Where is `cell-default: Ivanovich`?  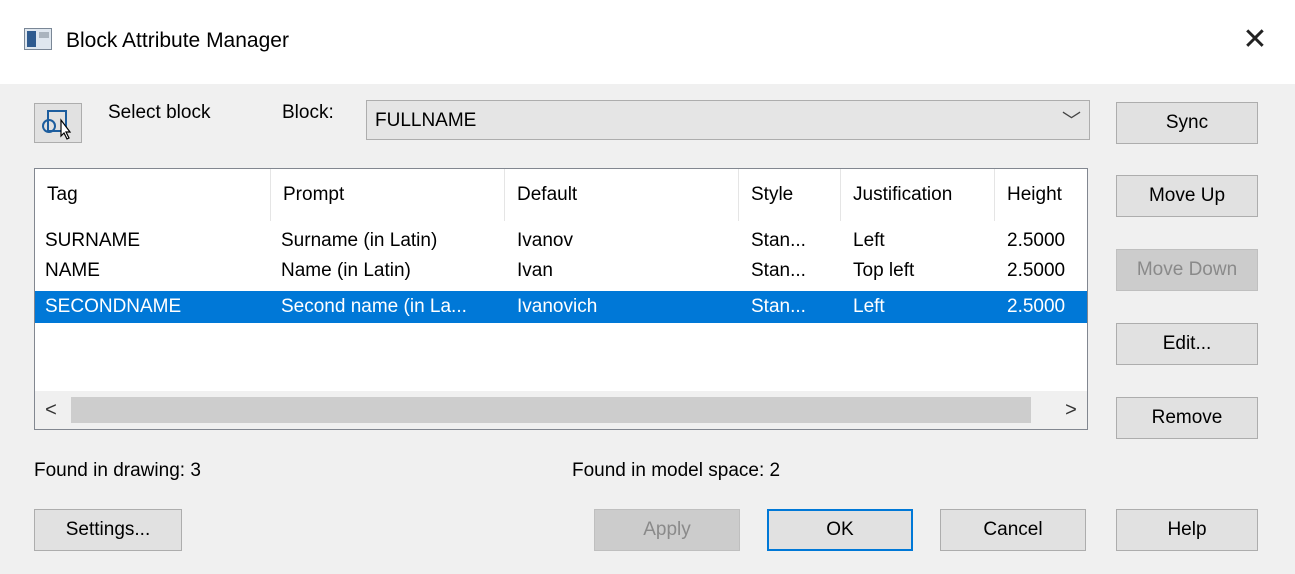
cell-default: Ivanovich is located at coordinates (557, 306).